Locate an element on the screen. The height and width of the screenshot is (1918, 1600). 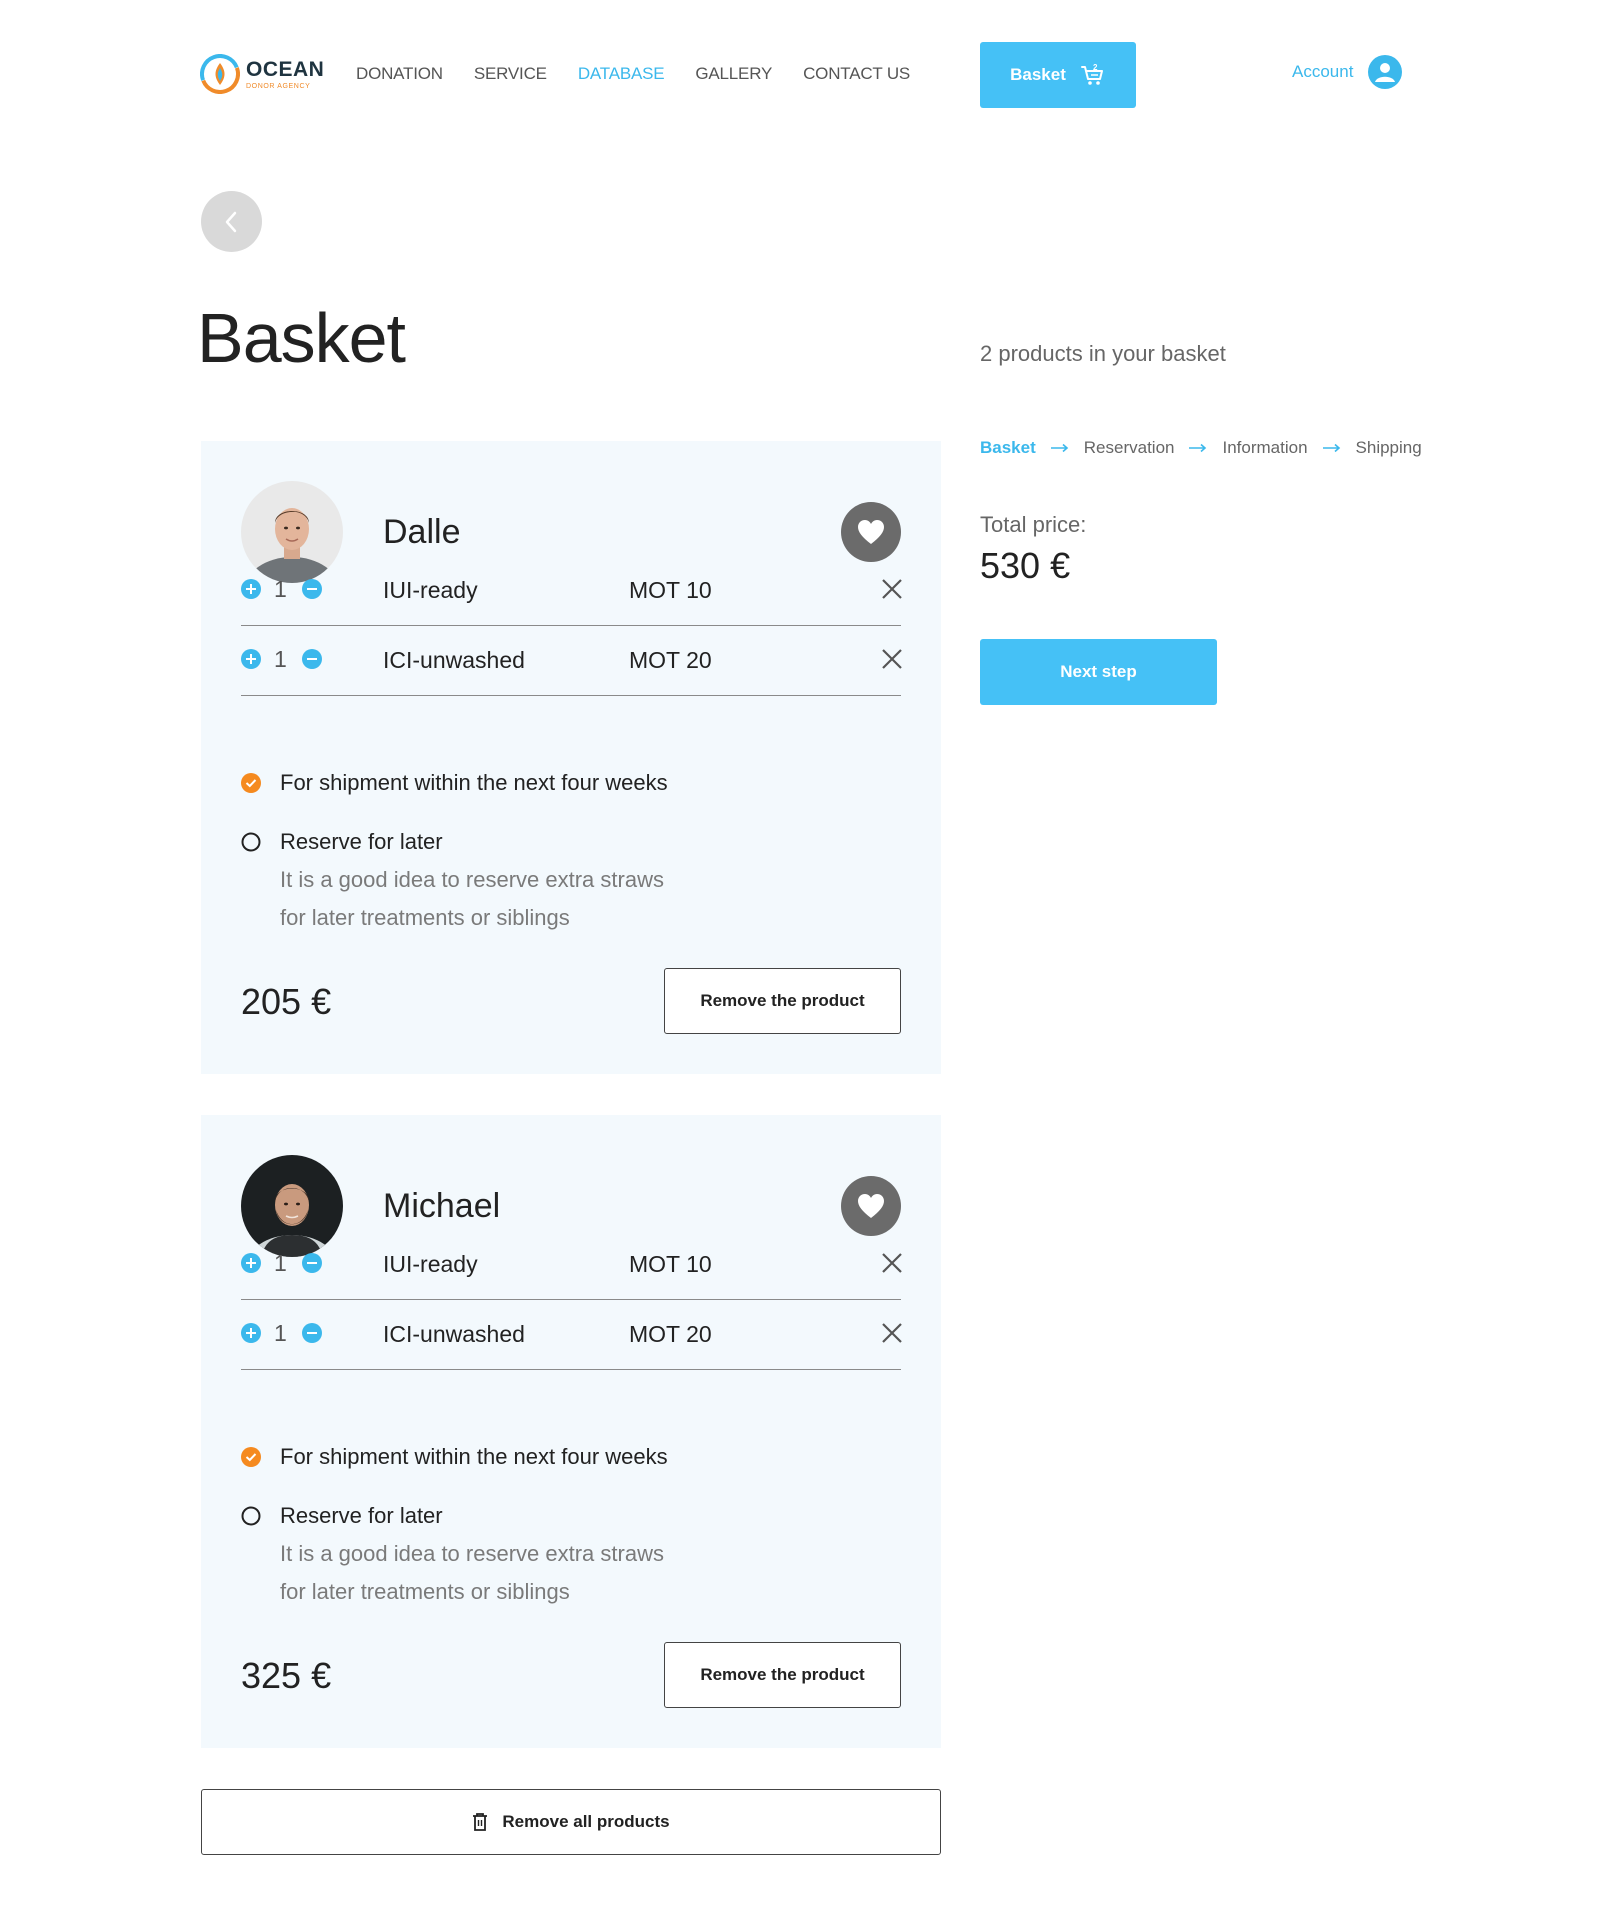
nav-donation: DONATION is located at coordinates (399, 74).